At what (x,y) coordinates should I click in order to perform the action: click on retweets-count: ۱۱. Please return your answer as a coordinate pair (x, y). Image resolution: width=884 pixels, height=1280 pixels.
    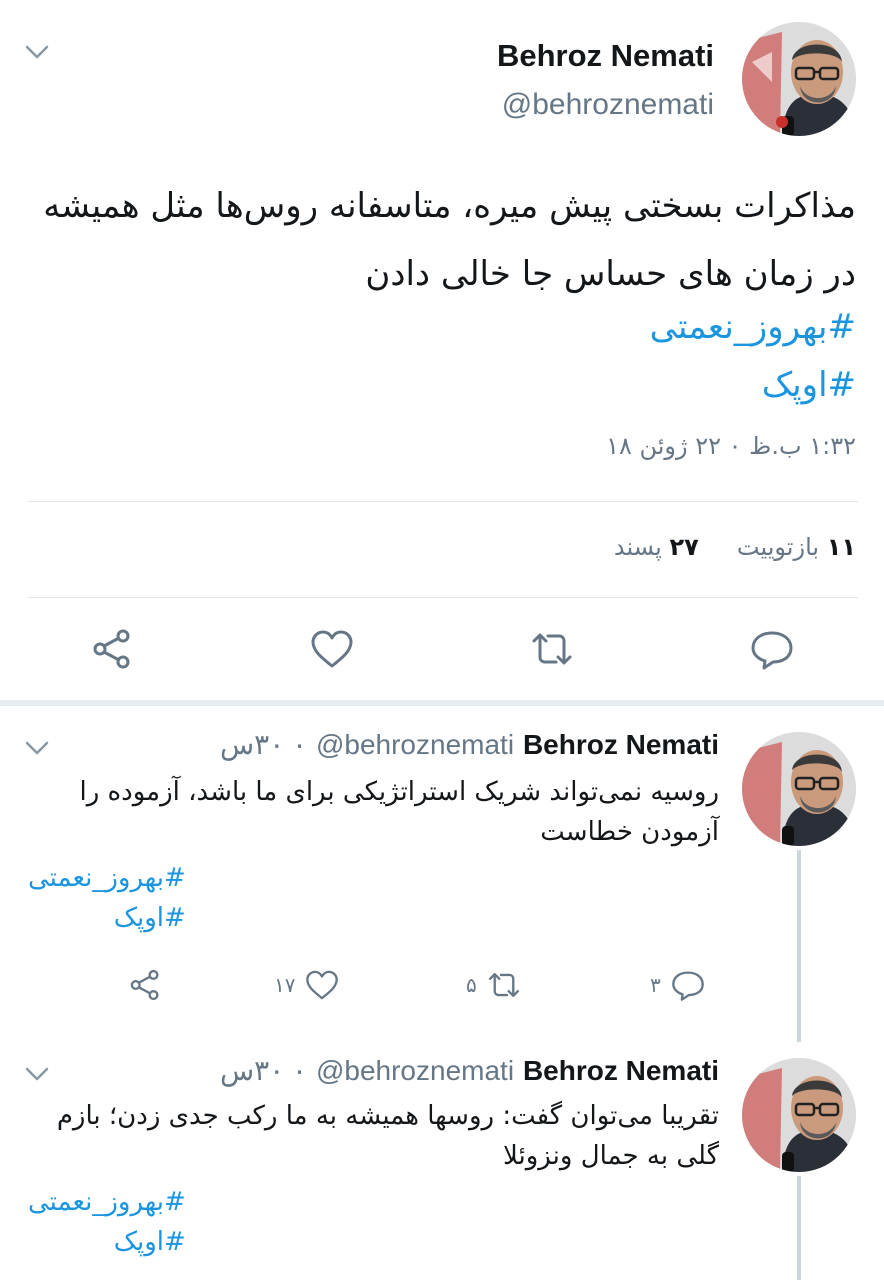
    Looking at the image, I should click on (841, 547).